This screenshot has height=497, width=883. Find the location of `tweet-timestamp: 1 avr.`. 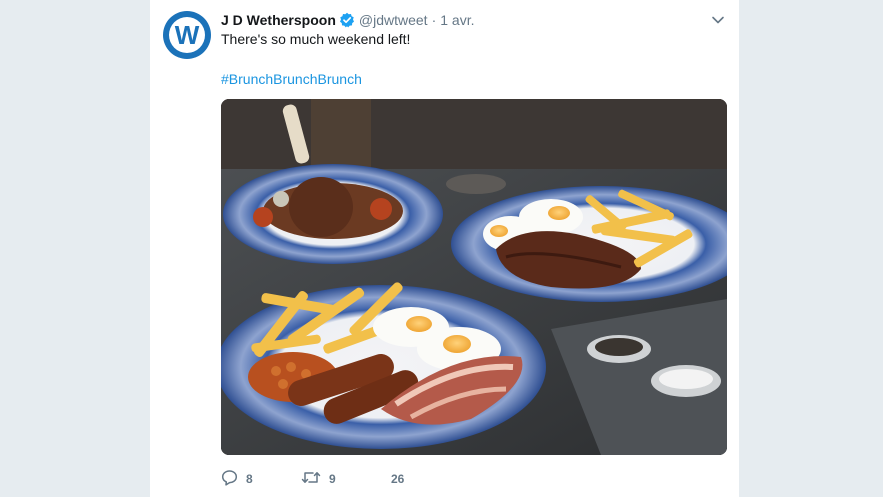

tweet-timestamp: 1 avr. is located at coordinates (457, 20).